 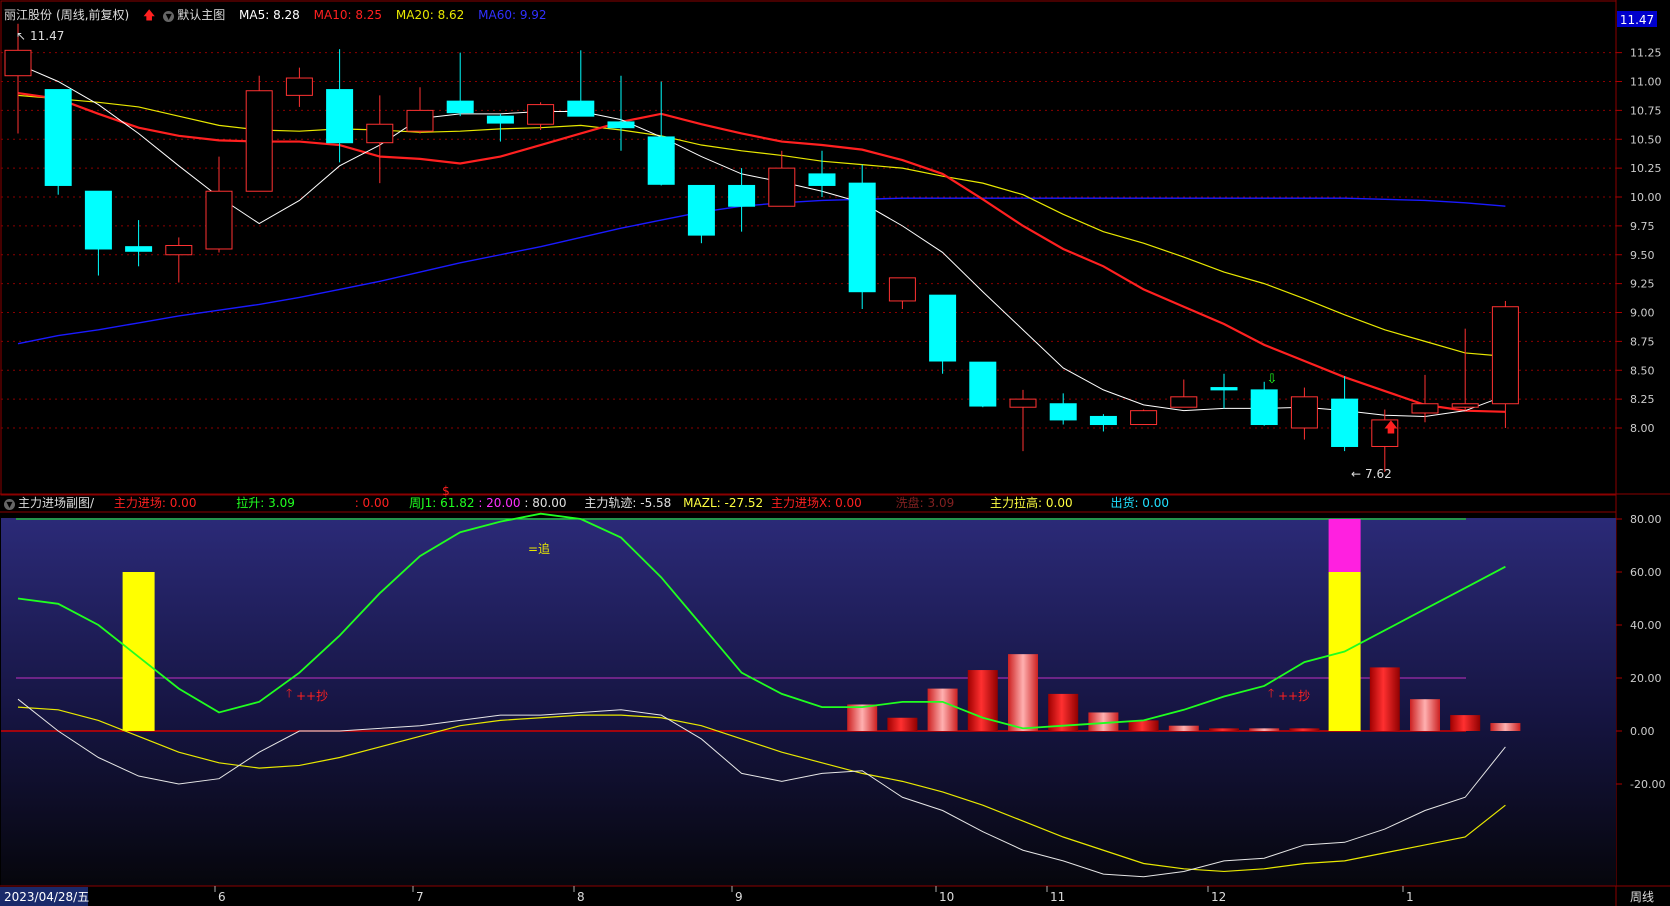 I want to click on price-tick-label: 8.00, so click(x=1642, y=428).